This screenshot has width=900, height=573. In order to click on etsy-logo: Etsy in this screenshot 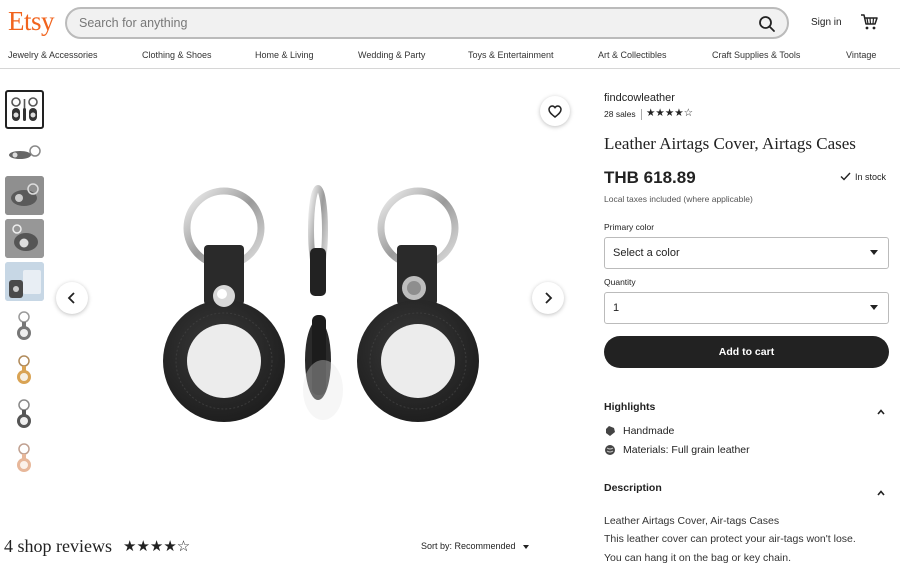, I will do `click(31, 21)`.